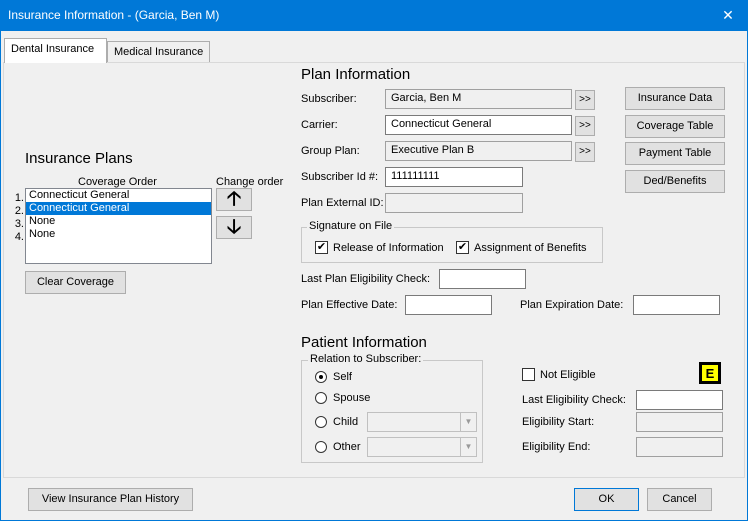 This screenshot has width=748, height=521. I want to click on list-number: 2., so click(19, 211).